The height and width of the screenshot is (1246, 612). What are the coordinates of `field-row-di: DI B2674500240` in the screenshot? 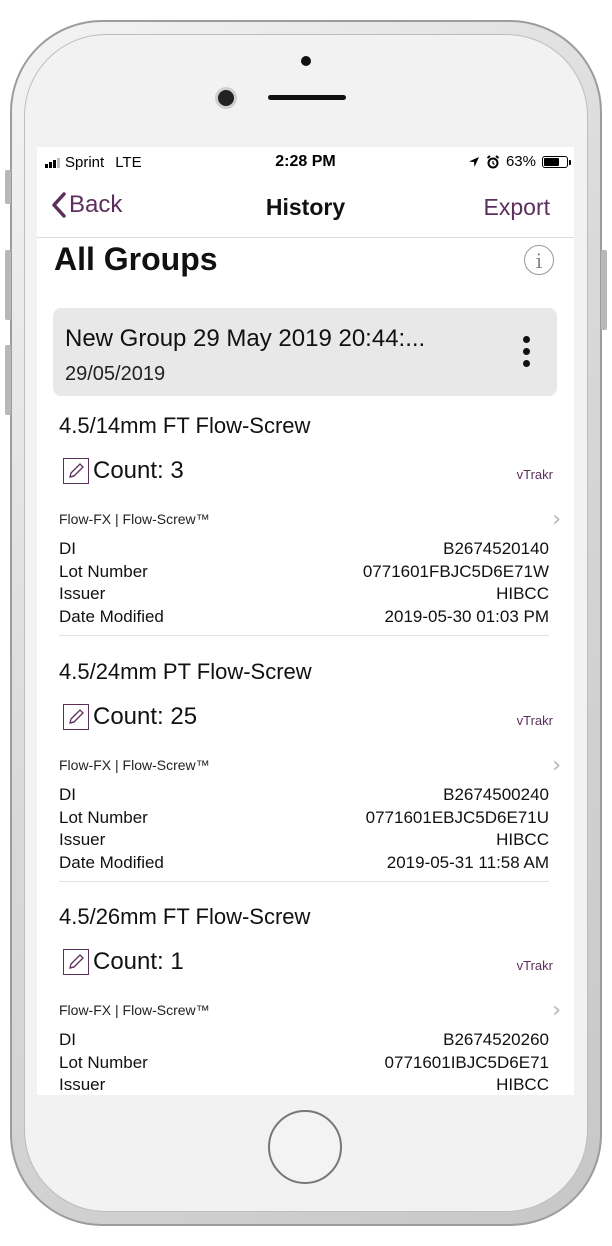 It's located at (304, 795).